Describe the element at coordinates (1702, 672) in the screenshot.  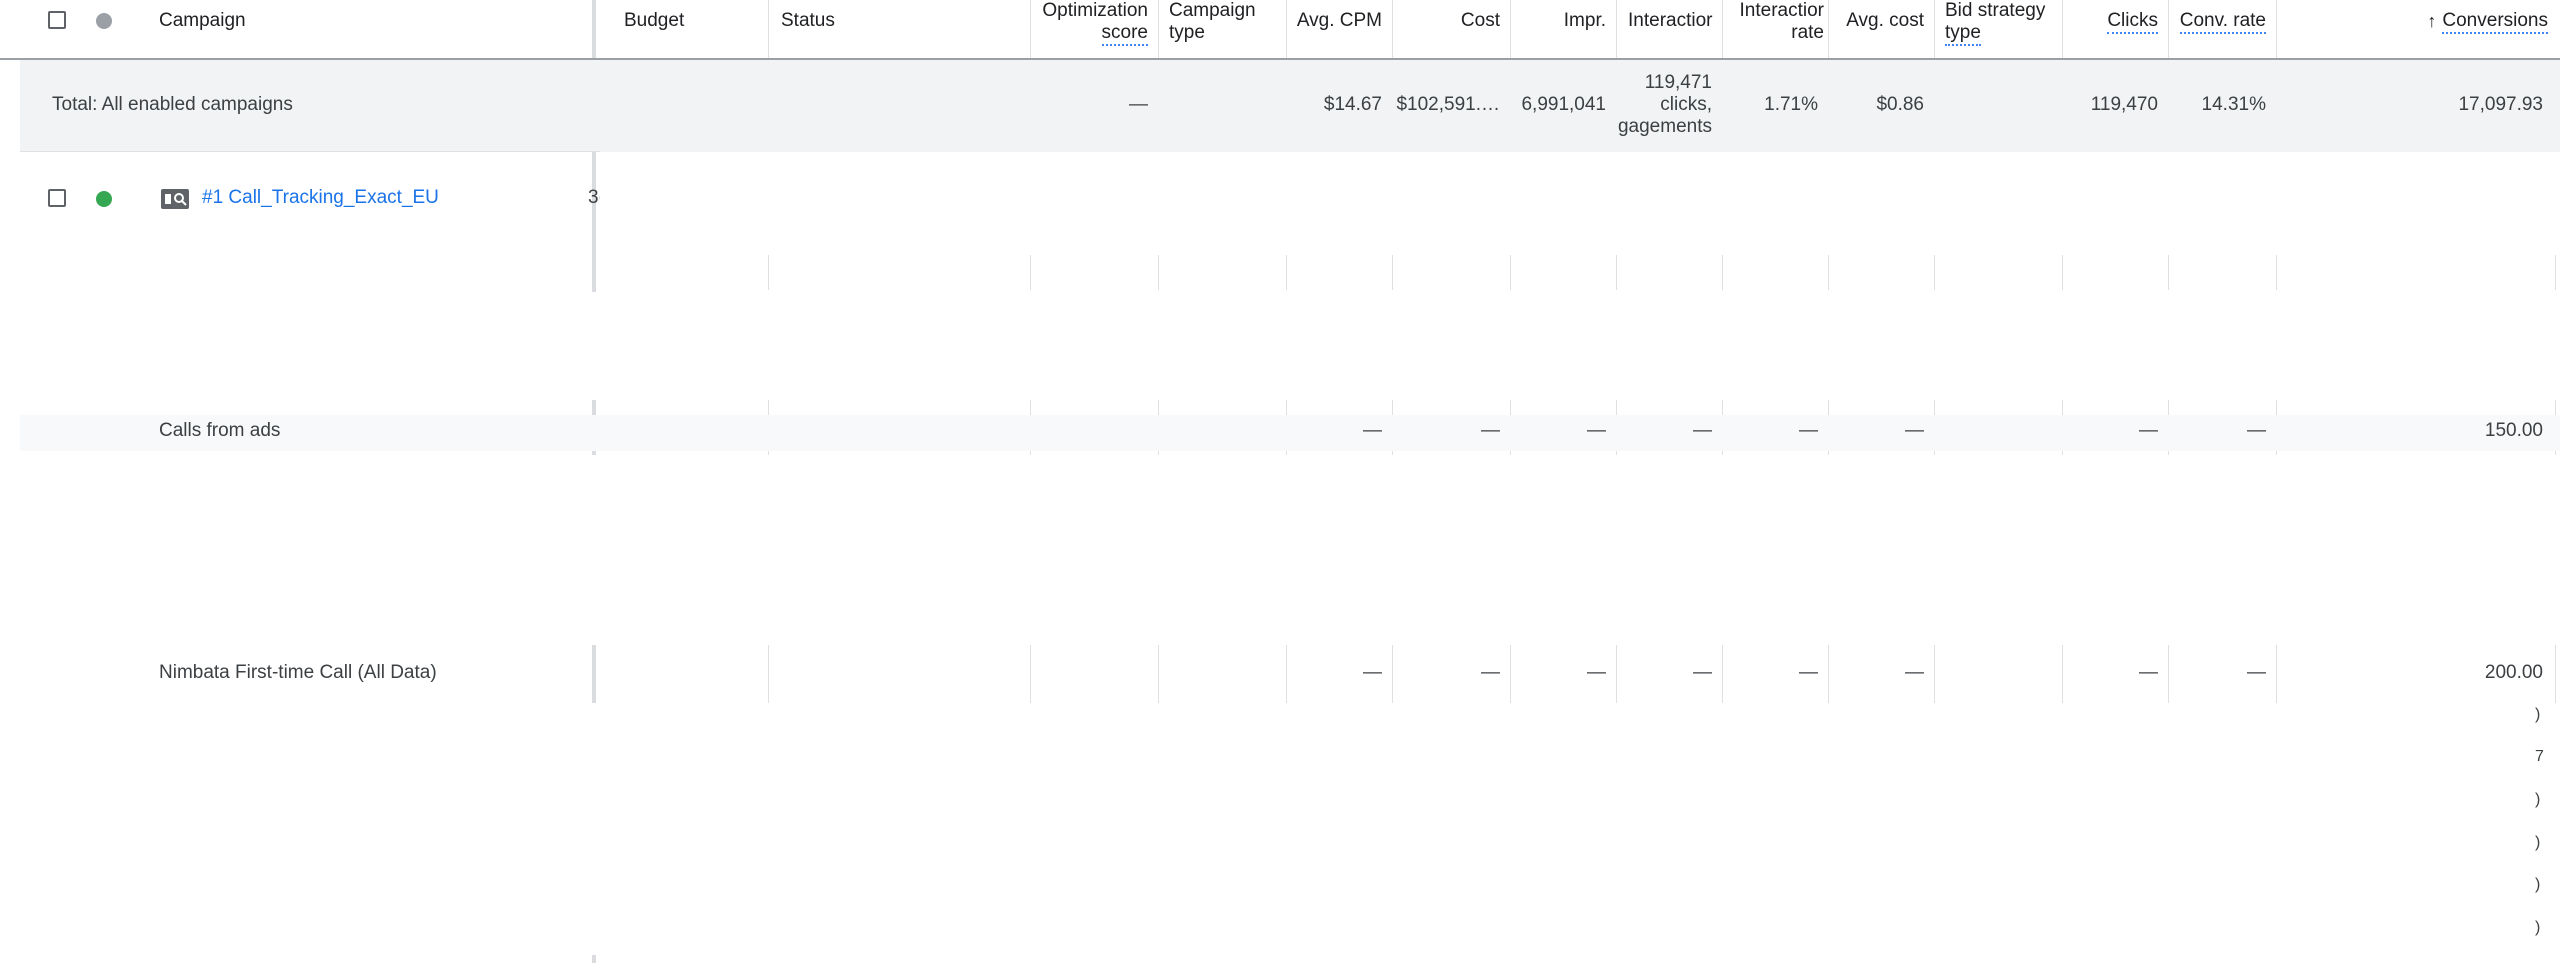
I see `nimbata-interactions: —` at that location.